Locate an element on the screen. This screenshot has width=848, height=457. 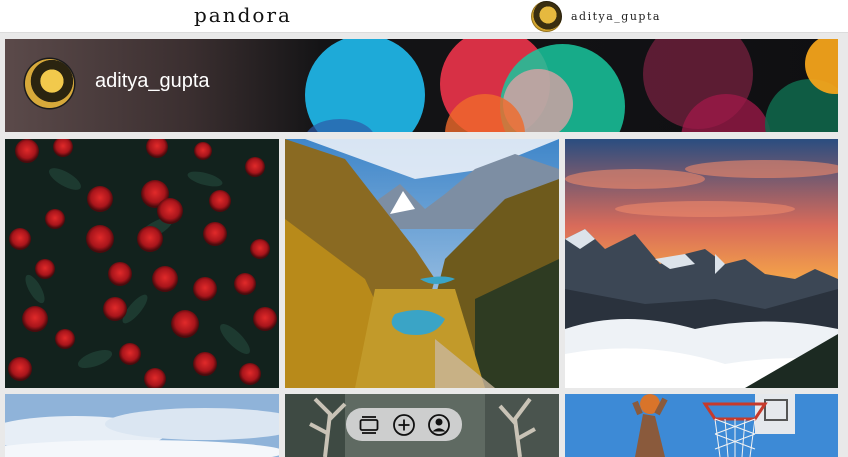
basketball-photo is located at coordinates (701, 425).